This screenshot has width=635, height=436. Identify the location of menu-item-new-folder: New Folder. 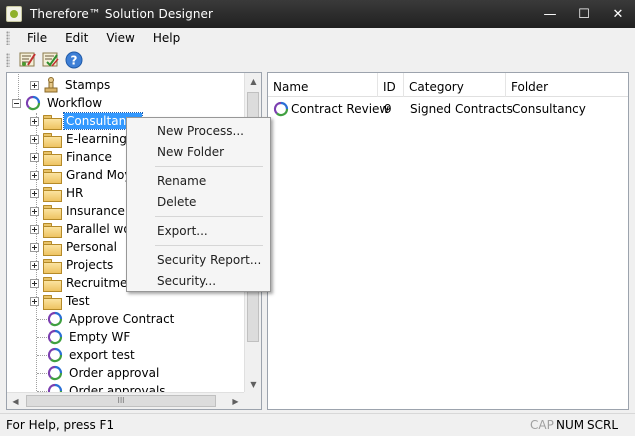
(190, 152).